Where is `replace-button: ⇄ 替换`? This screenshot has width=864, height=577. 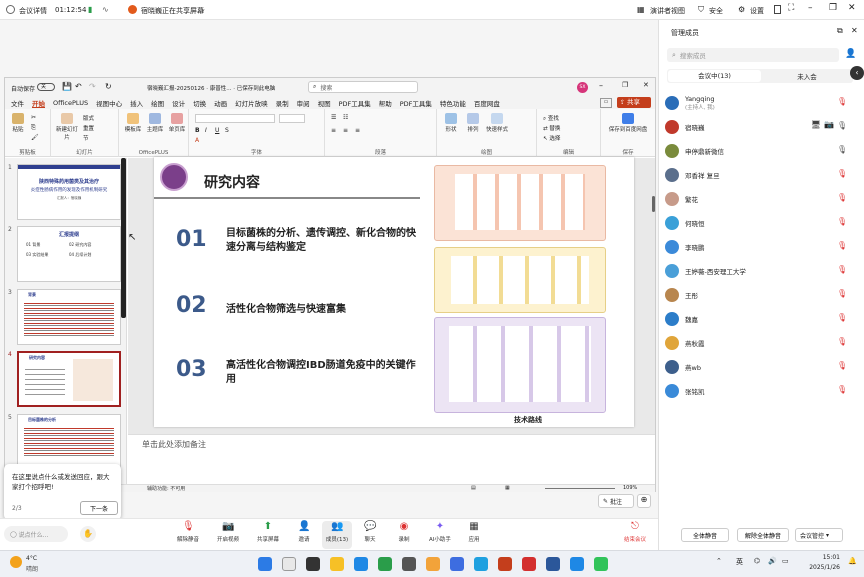
replace-button: ⇄ 替换 is located at coordinates (551, 128).